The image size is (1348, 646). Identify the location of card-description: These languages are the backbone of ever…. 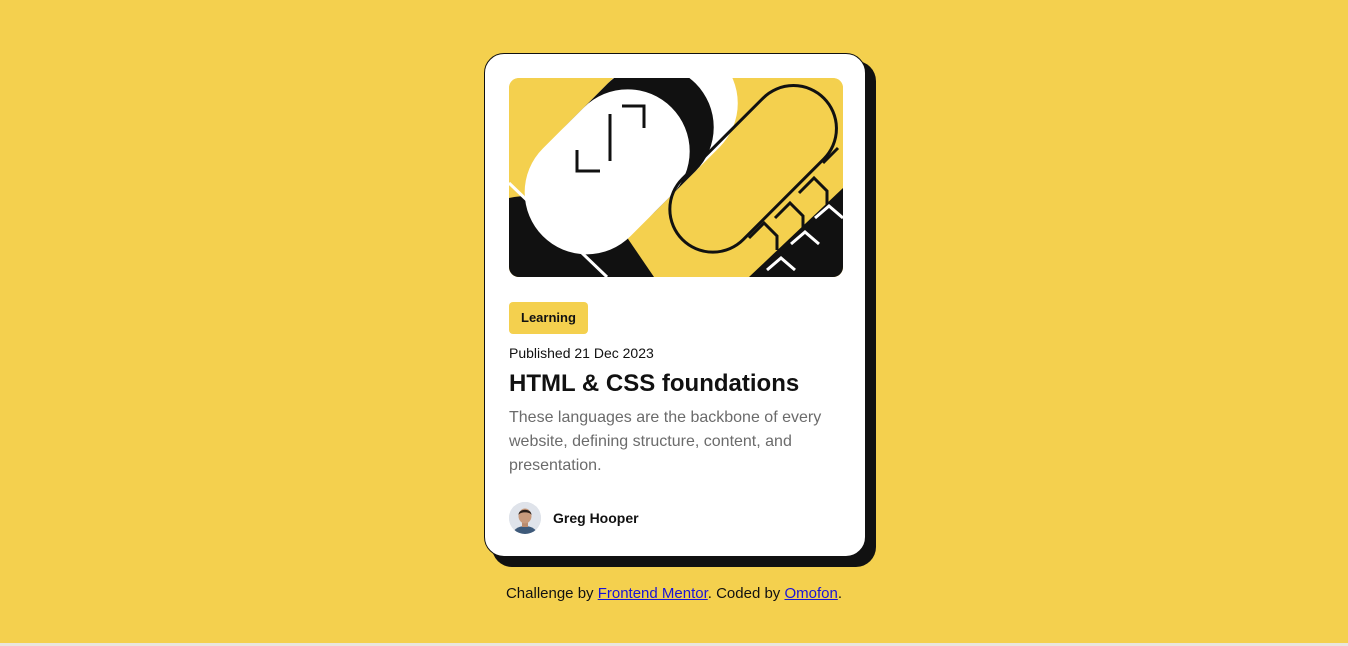
(665, 441).